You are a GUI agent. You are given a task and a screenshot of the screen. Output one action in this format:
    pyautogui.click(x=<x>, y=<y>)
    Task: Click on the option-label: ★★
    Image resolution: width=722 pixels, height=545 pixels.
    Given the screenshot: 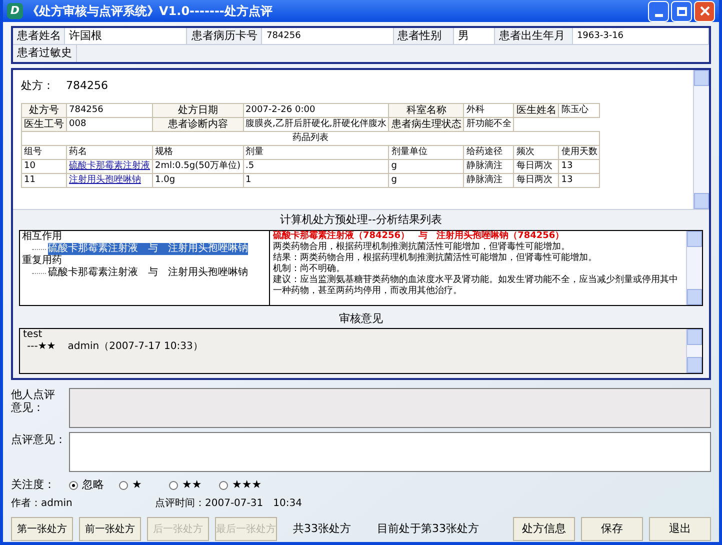 What is the action you would take?
    pyautogui.click(x=192, y=484)
    